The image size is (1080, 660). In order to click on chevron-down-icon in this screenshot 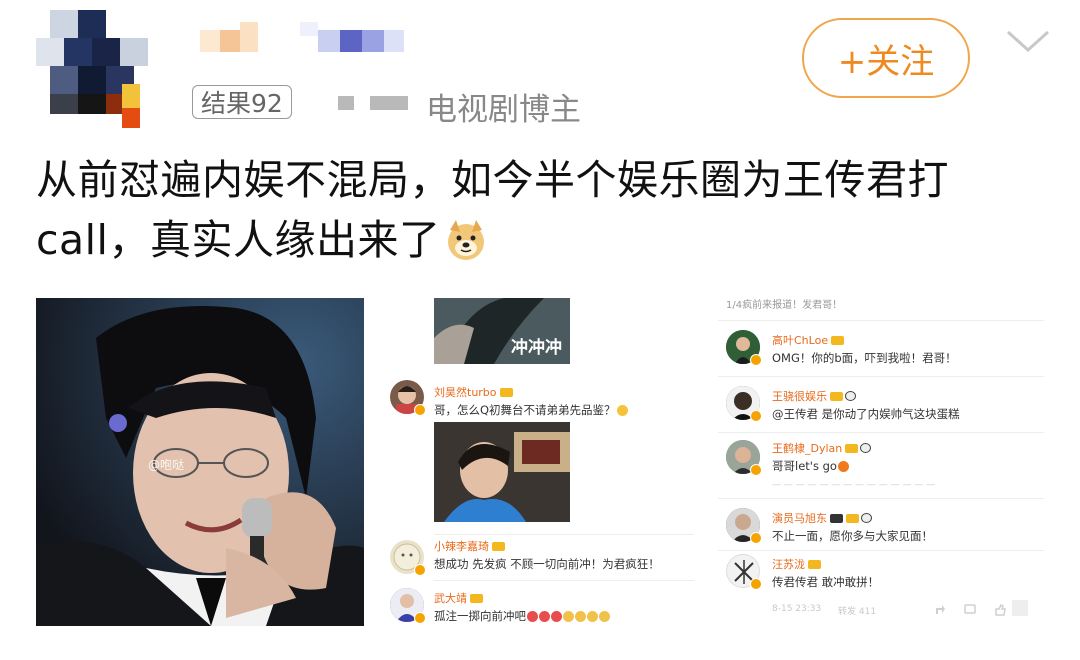, I will do `click(1028, 41)`.